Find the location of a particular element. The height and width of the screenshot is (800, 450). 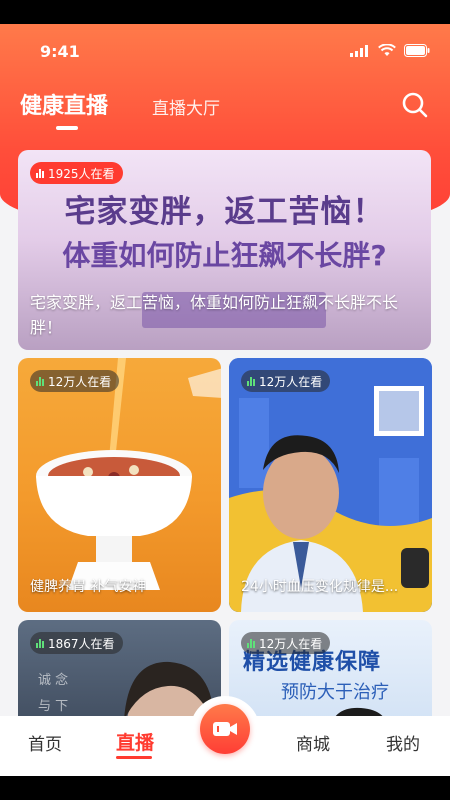

hero-description: 宅家变胖，返工苦恼，体重如何防止狂飙不长胖不长胖！ is located at coordinates (214, 315).